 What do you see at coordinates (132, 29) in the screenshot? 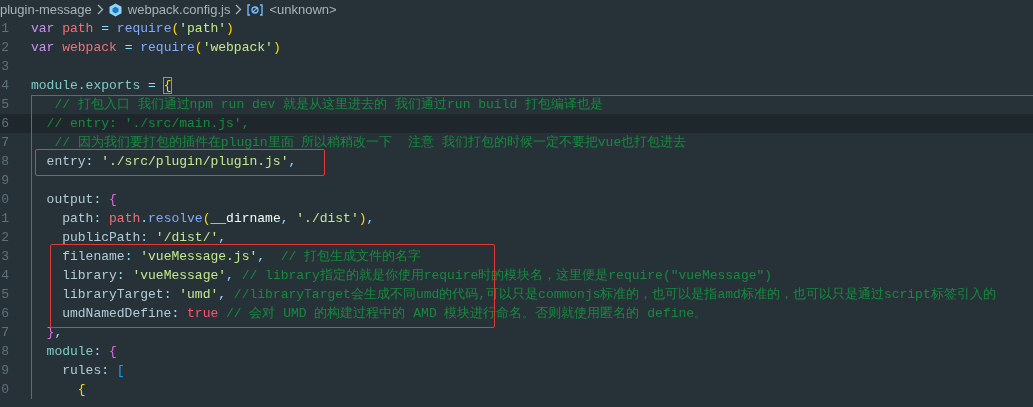
I see `code-line: var path = require('path')` at bounding box center [132, 29].